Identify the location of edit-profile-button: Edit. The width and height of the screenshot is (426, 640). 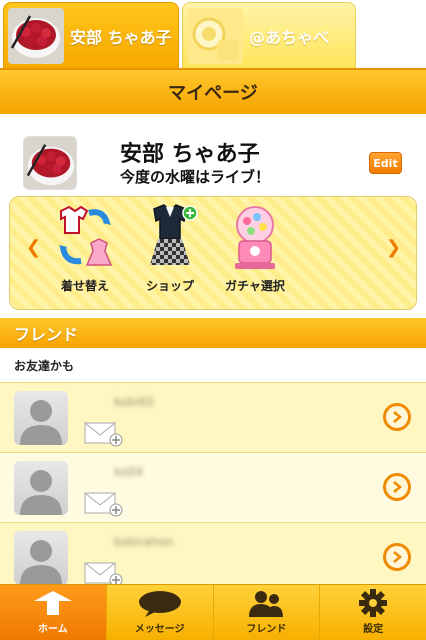
(385, 163).